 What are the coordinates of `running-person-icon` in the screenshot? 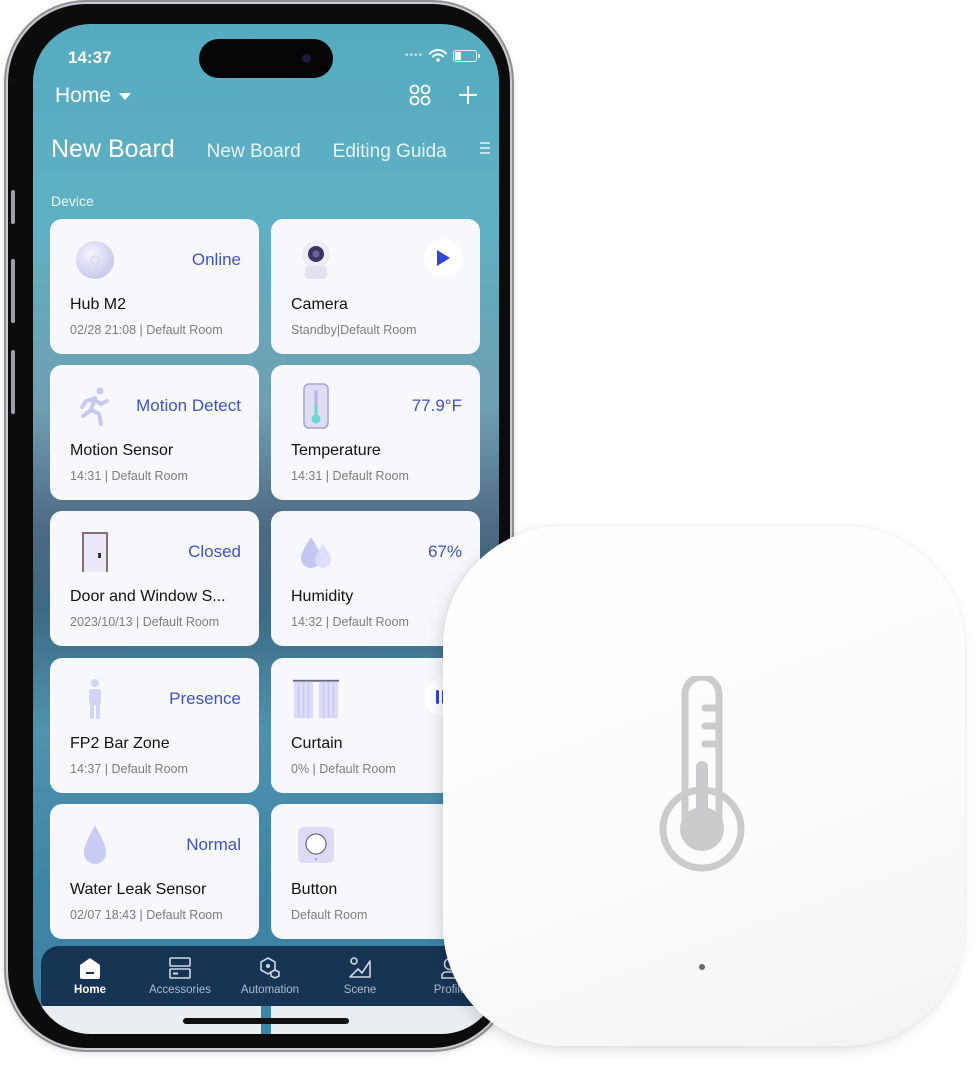 It's located at (95, 406).